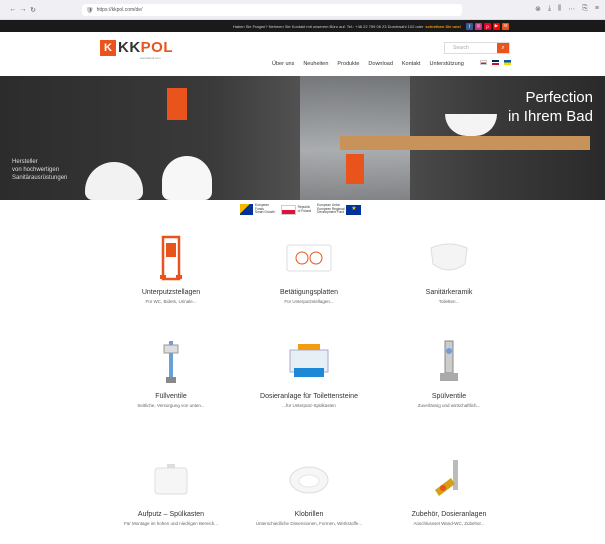  Describe the element at coordinates (257, 209) in the screenshot. I see `european-funds-logo: European Funds Smart Growth` at that location.